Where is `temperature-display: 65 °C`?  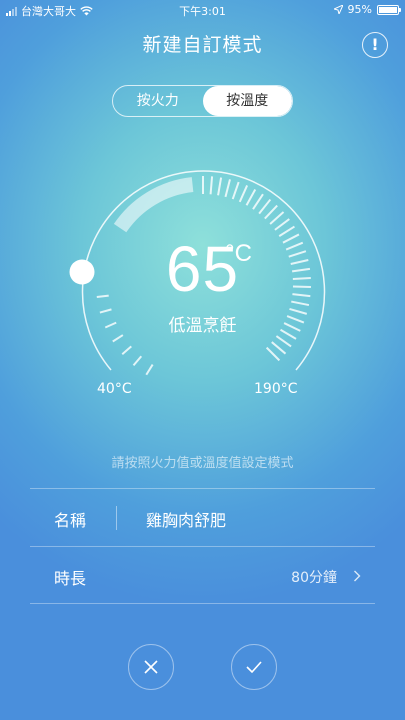 temperature-display: 65 °C is located at coordinates (202, 269).